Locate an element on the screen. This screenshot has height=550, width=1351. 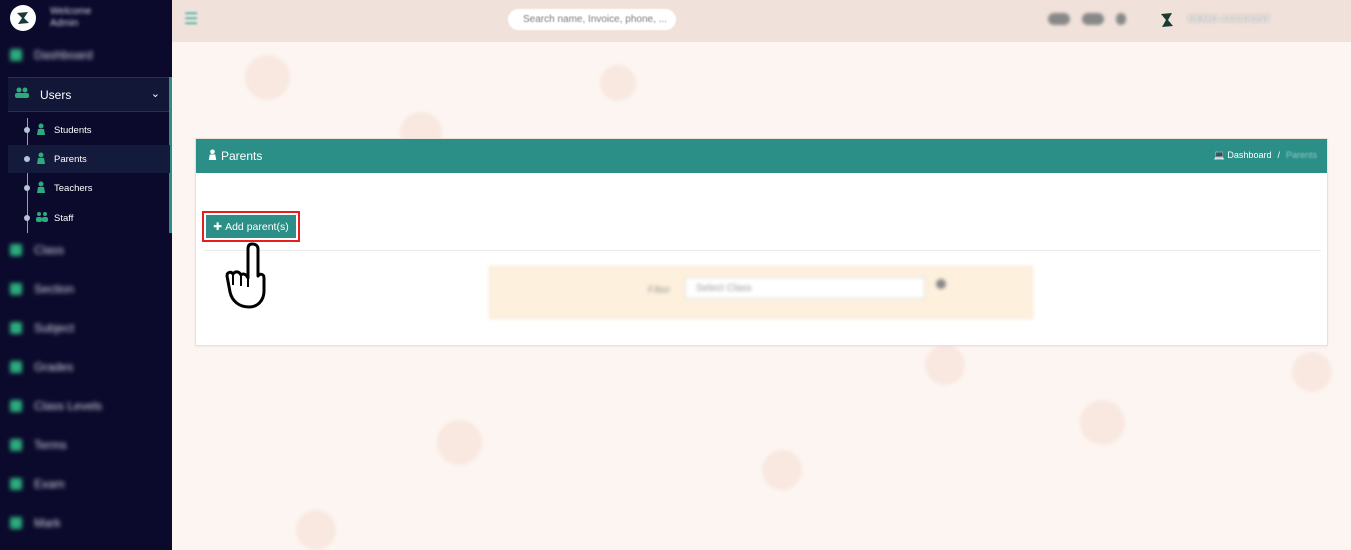
sidebar-item-label: Teachers is located at coordinates (73, 188).